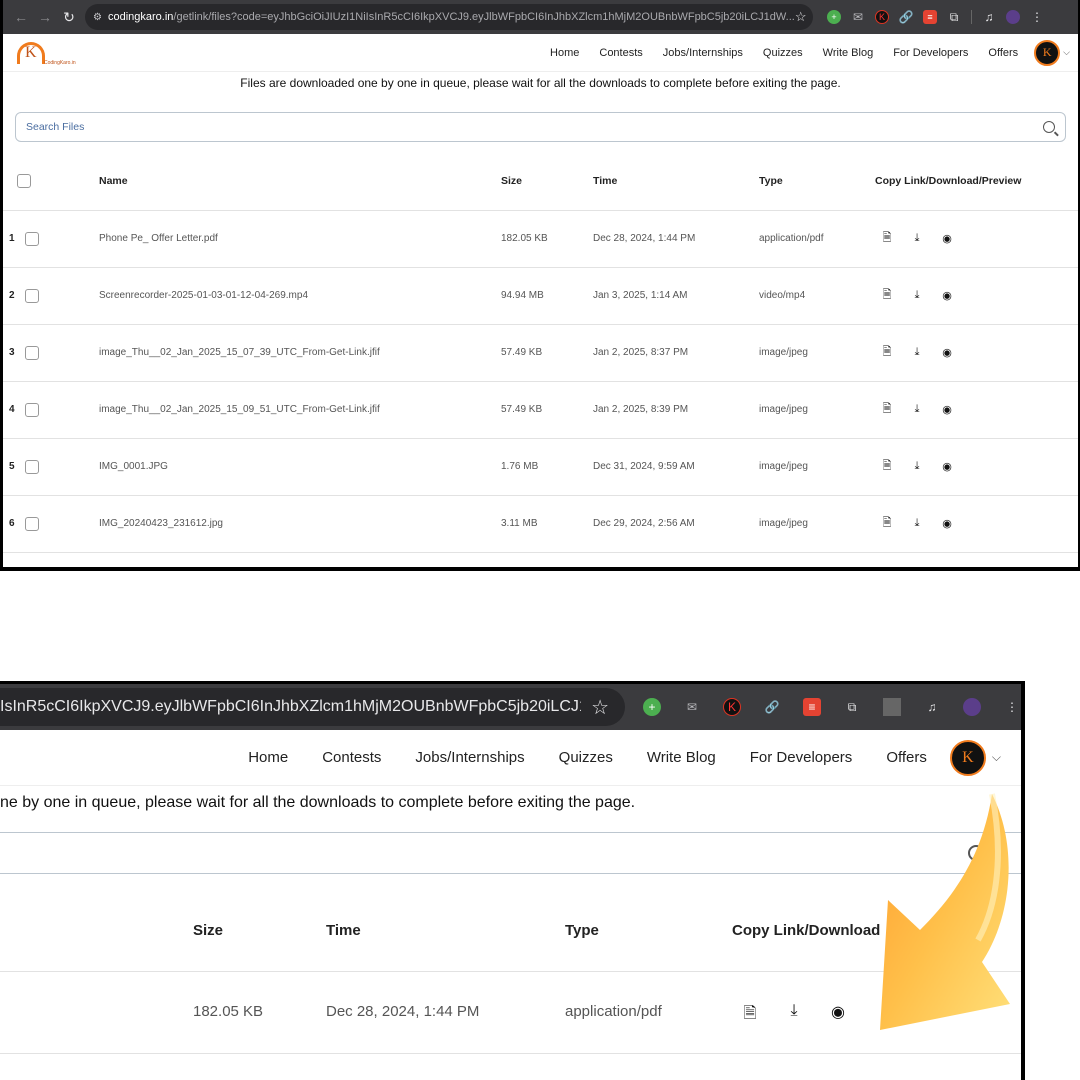 Image resolution: width=1080 pixels, height=1080 pixels. What do you see at coordinates (817, 296) in the screenshot?
I see `row-type: video/mp4` at bounding box center [817, 296].